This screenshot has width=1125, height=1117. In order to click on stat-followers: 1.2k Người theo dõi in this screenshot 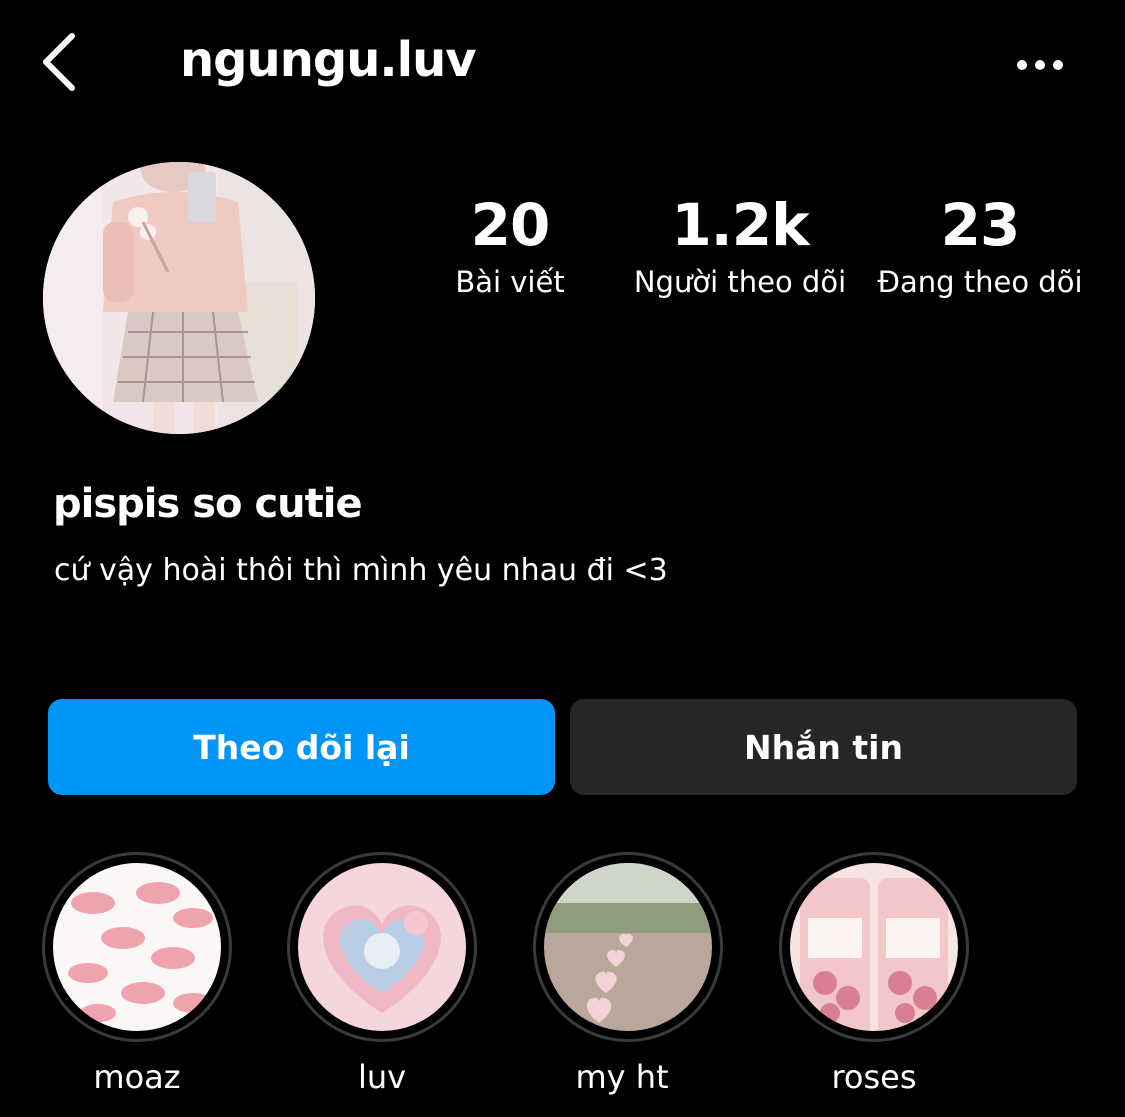, I will do `click(740, 247)`.